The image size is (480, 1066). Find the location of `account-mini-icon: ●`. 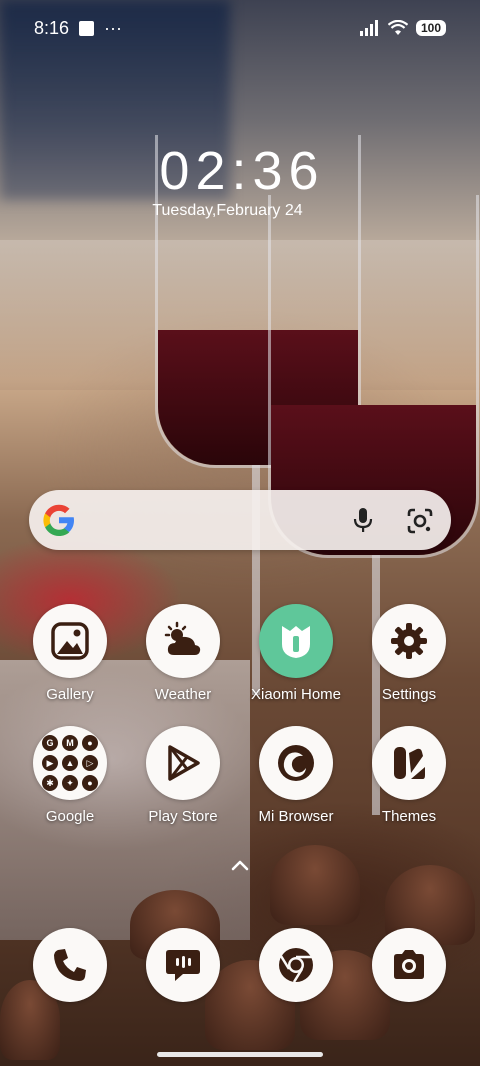

account-mini-icon: ● is located at coordinates (90, 783).